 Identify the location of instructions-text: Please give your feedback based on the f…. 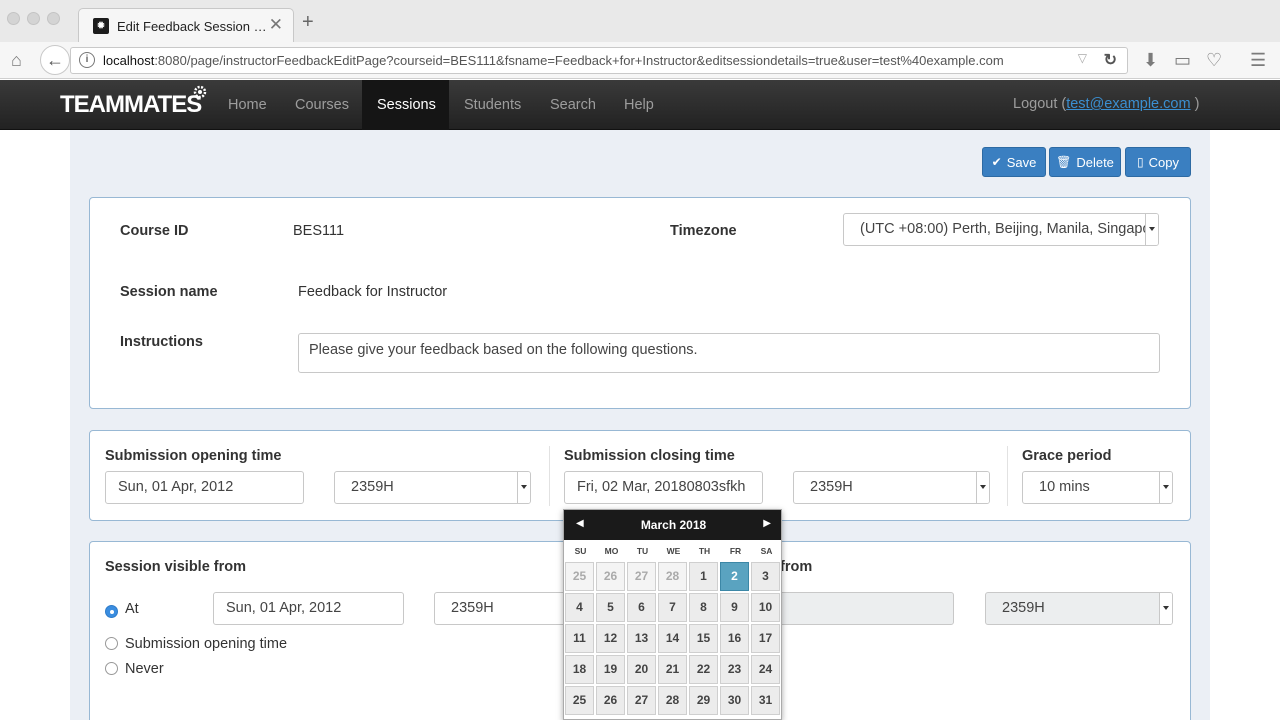
(503, 350).